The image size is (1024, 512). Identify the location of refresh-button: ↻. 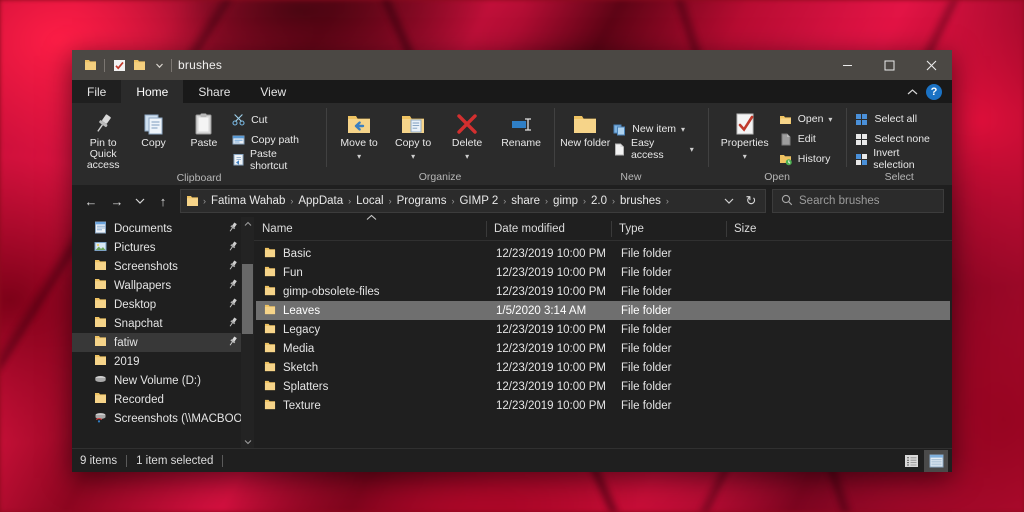
(751, 201).